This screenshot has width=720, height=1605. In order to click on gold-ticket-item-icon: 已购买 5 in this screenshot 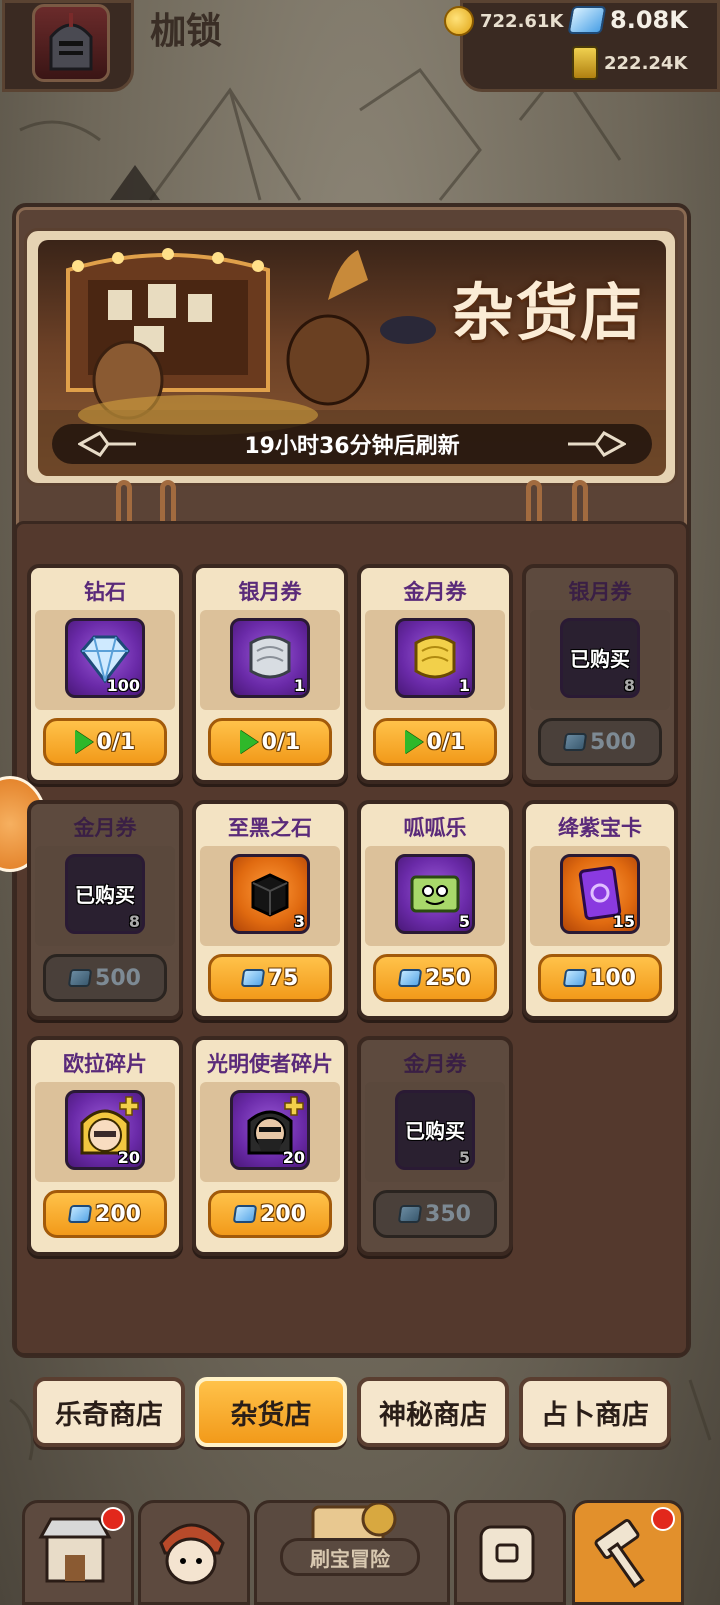, I will do `click(435, 1130)`.